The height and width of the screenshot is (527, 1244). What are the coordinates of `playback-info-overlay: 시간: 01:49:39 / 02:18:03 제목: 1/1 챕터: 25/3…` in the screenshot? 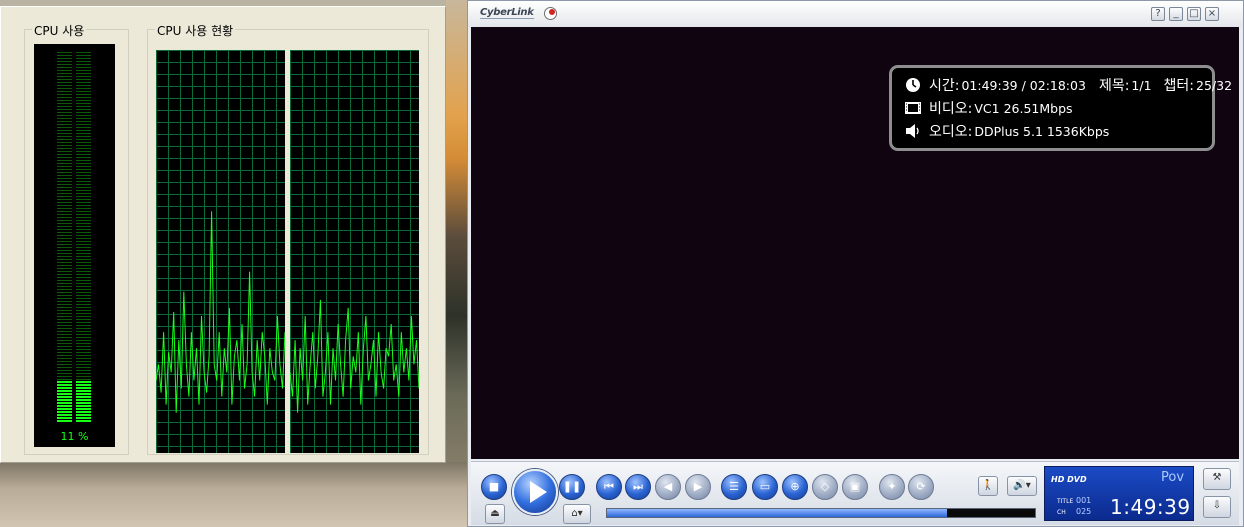 It's located at (1060, 108).